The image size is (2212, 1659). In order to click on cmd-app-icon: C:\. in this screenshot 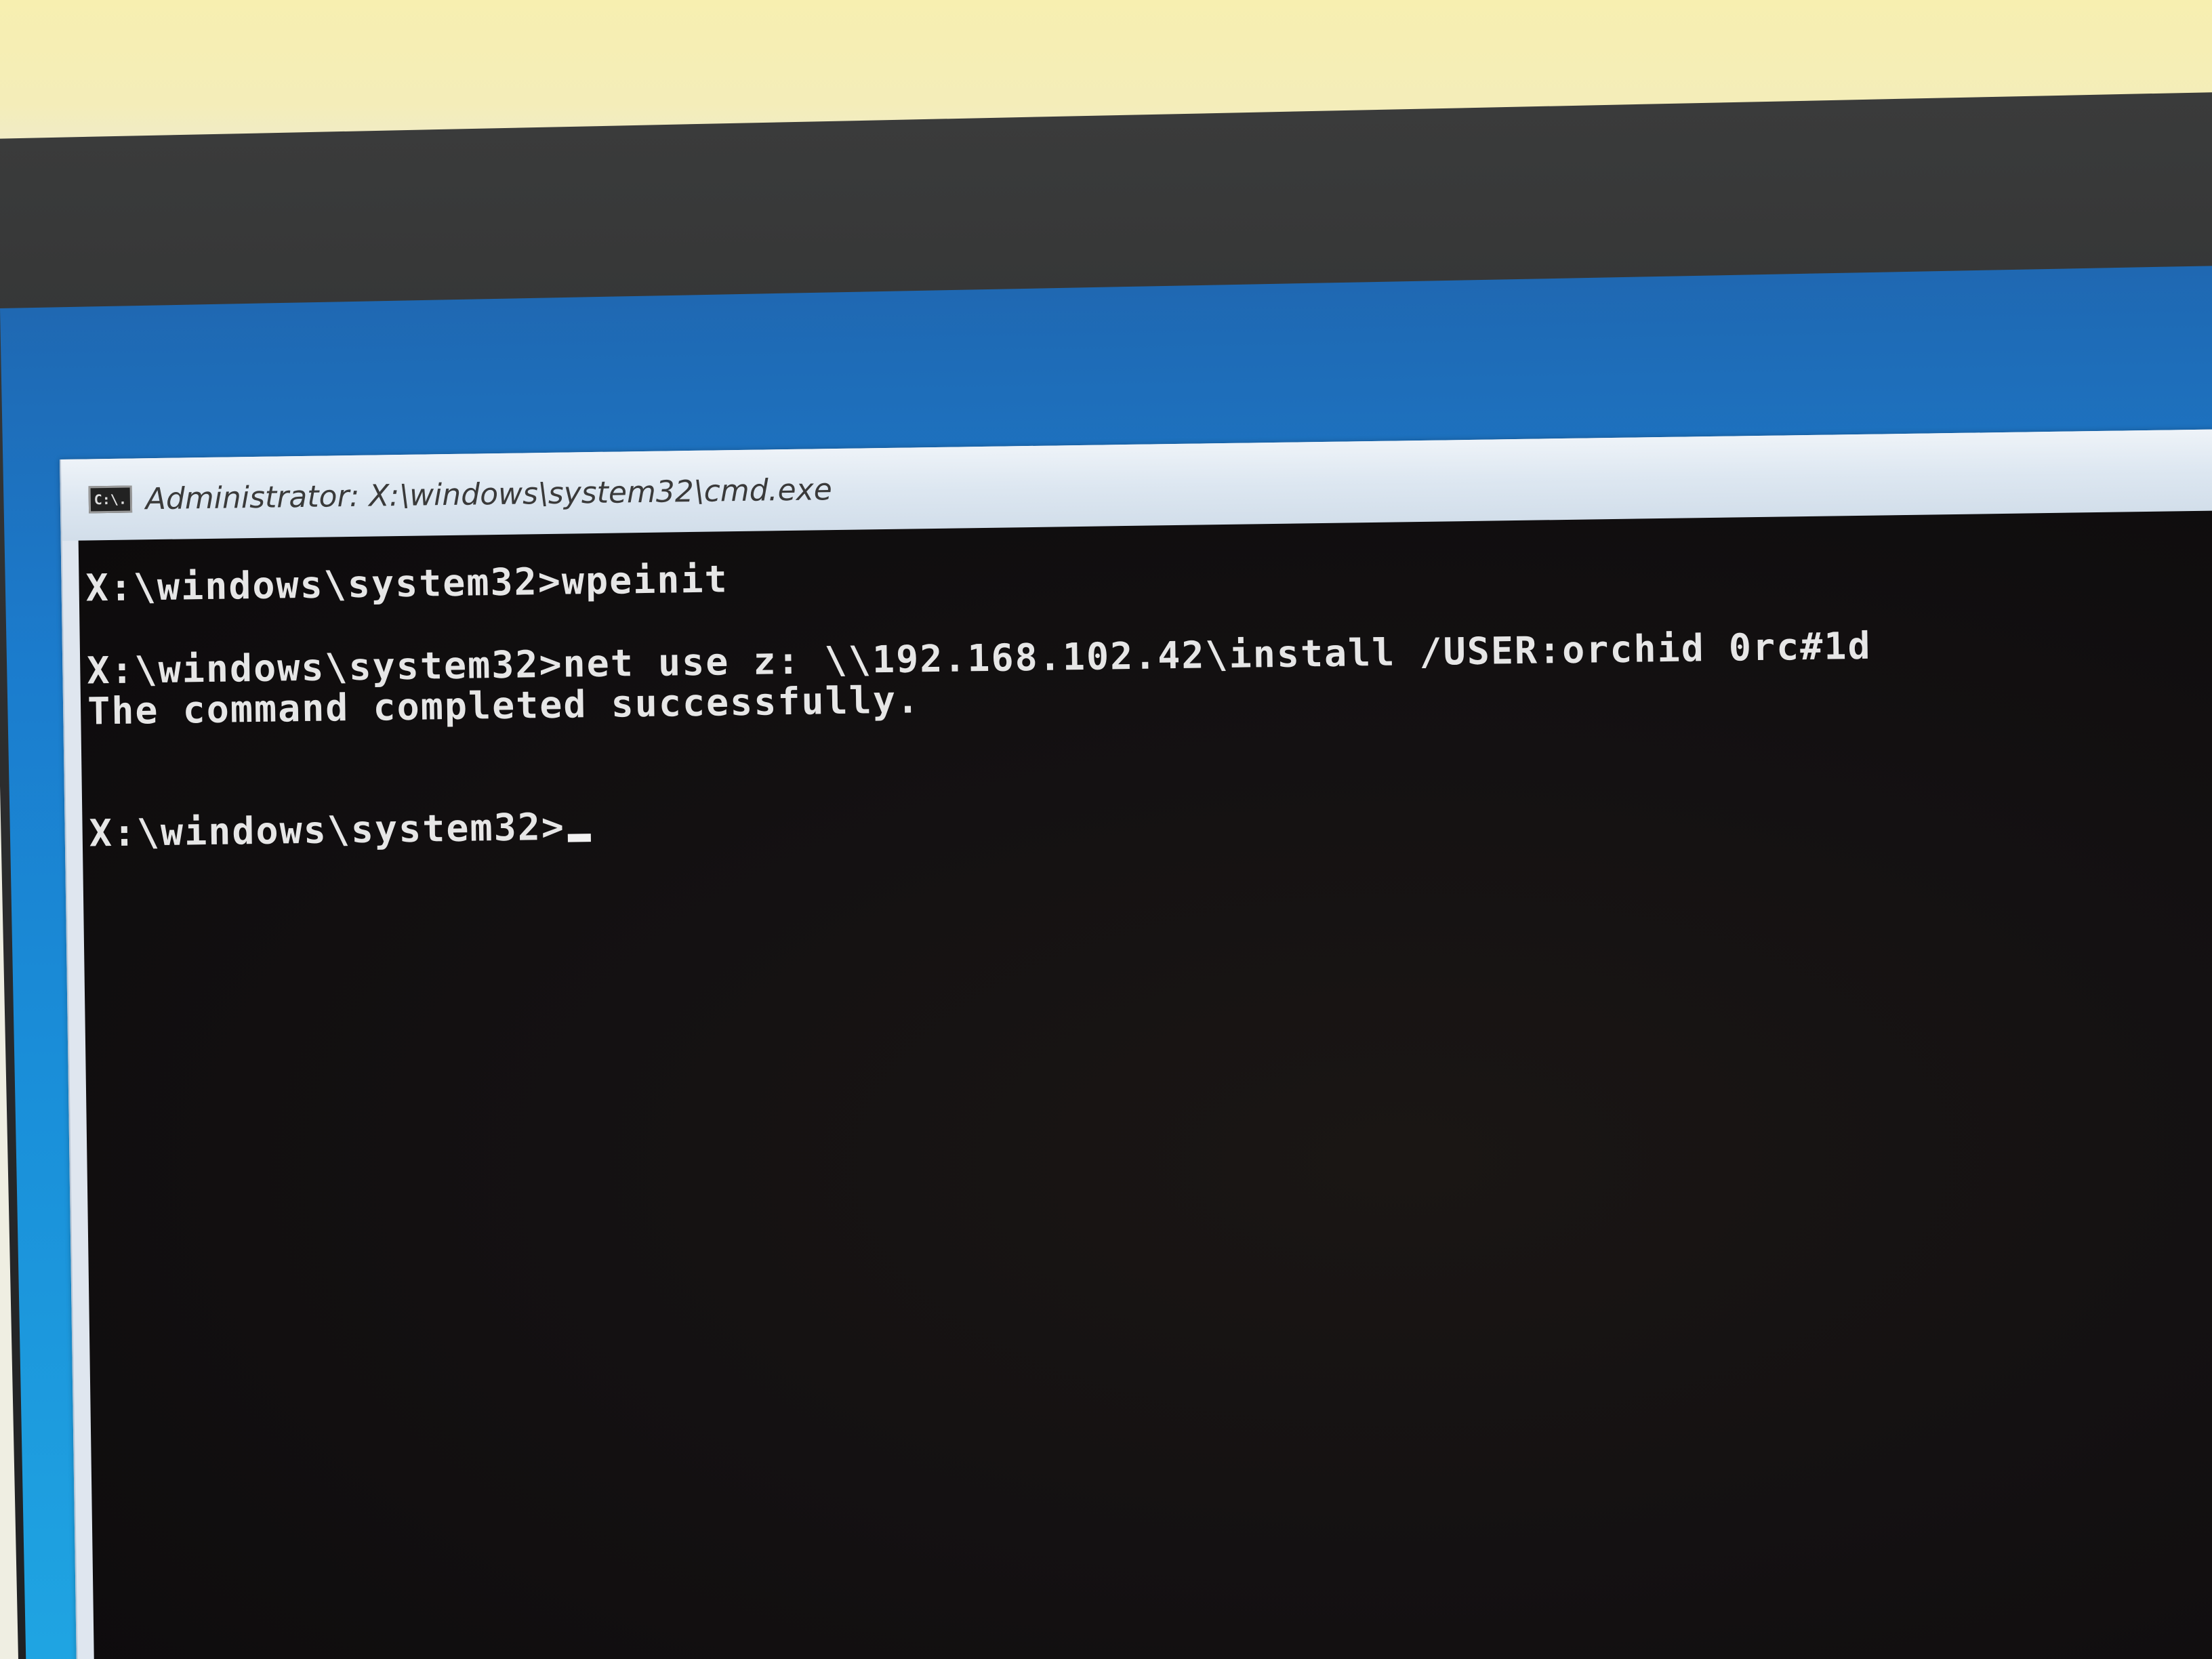, I will do `click(110, 500)`.